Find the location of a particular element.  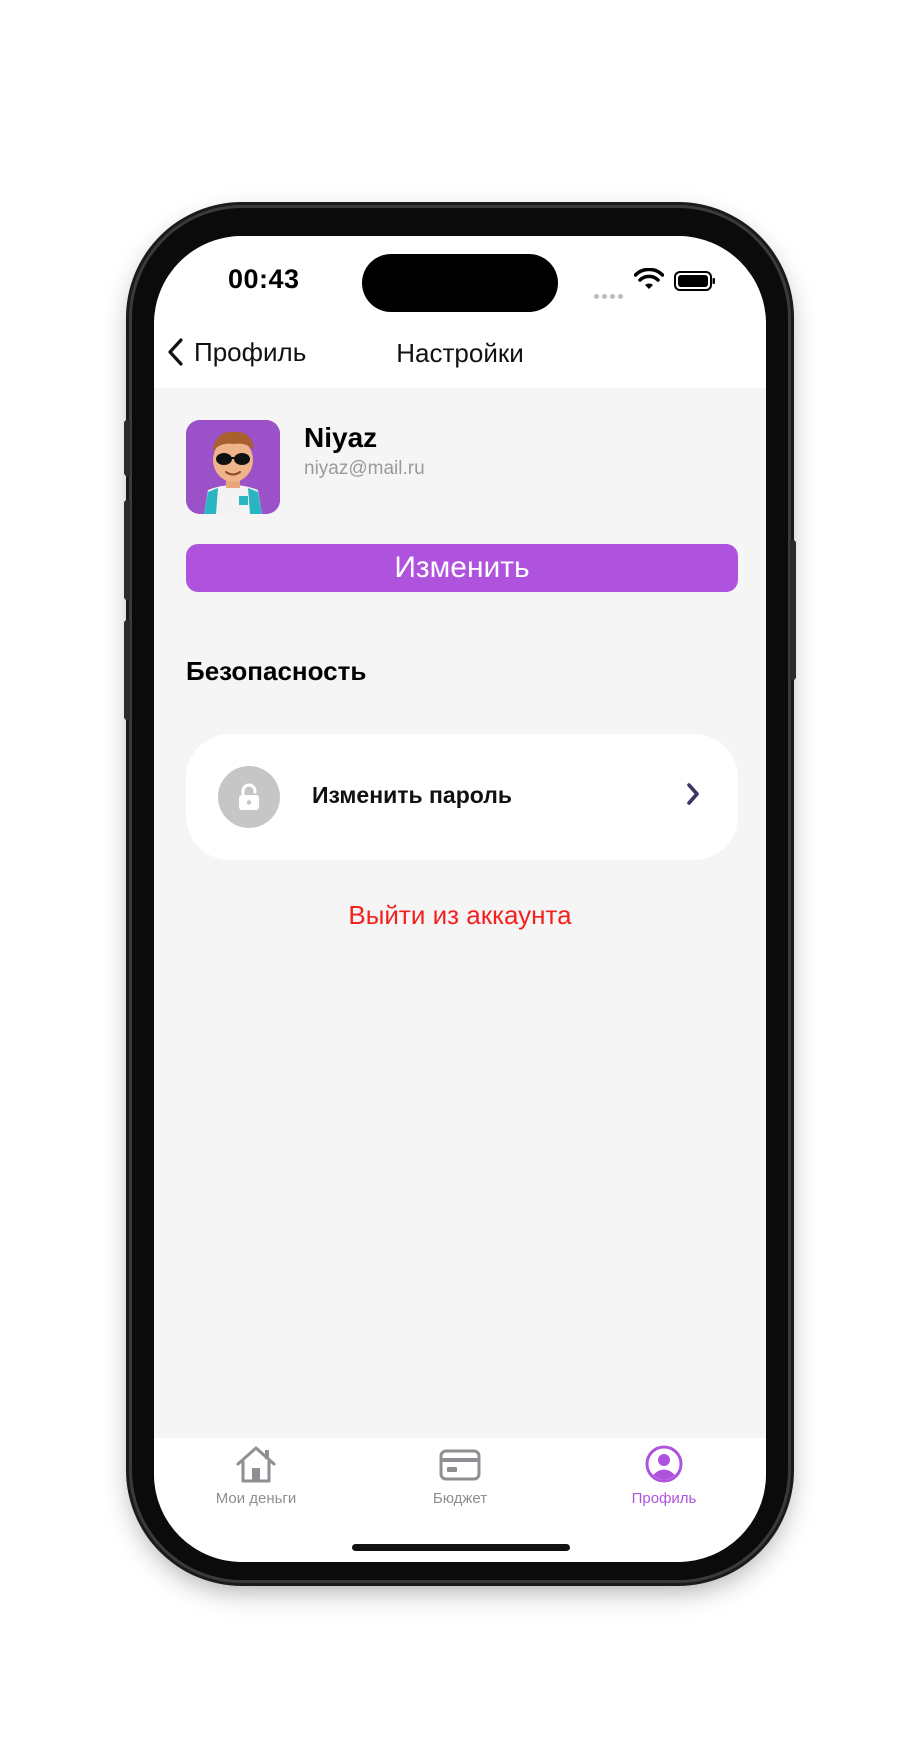

home-indicator is located at coordinates (461, 1547).